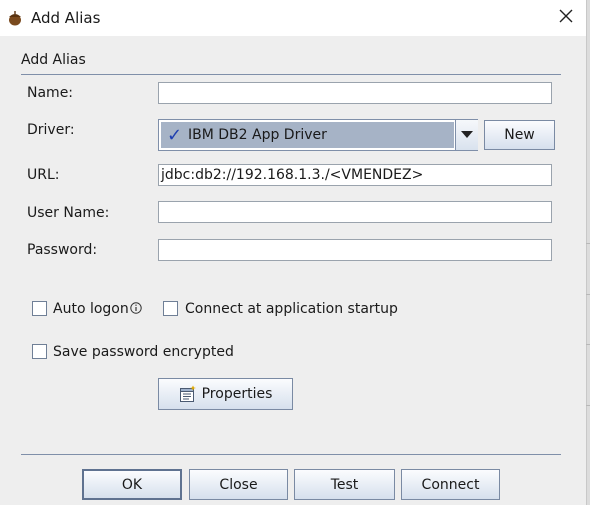  What do you see at coordinates (344, 484) in the screenshot?
I see `test-button: Test` at bounding box center [344, 484].